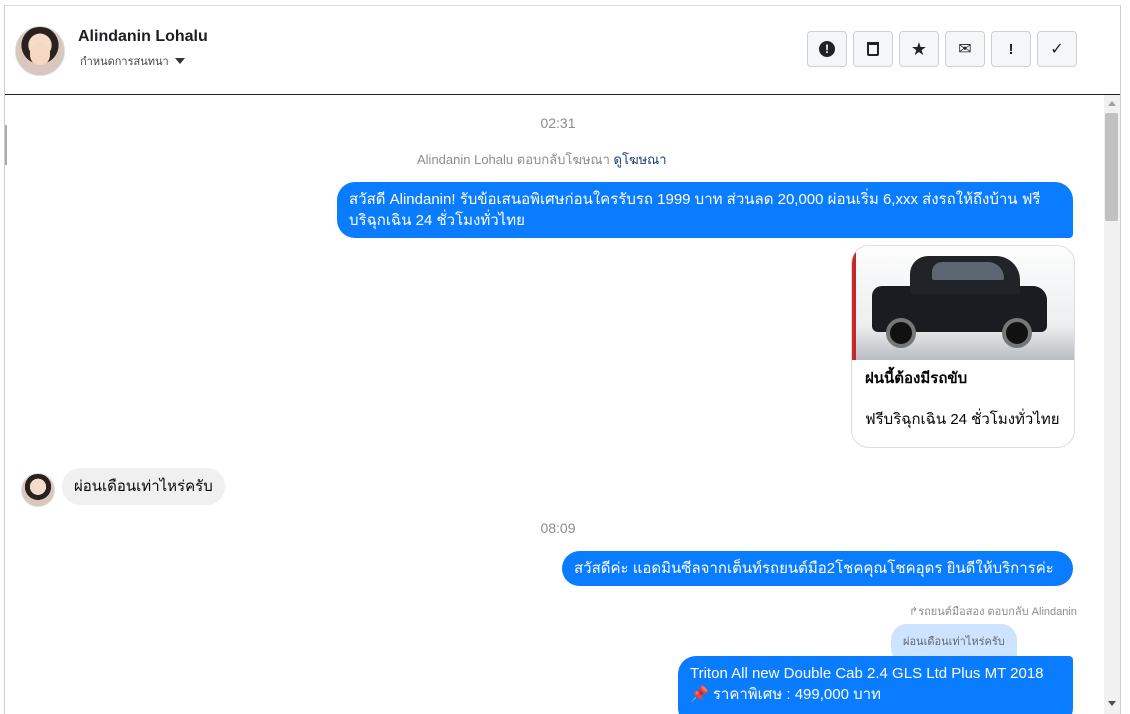  Describe the element at coordinates (916, 378) in the screenshot. I see `ad-card-title: ฝนนี้ต้องมีรถขับ` at that location.